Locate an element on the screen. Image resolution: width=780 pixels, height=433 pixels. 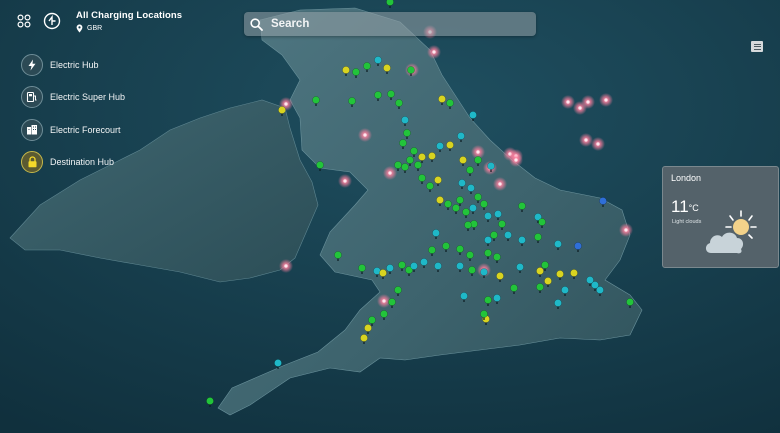
header: All Charging Locations GBR is located at coordinates (98, 21).